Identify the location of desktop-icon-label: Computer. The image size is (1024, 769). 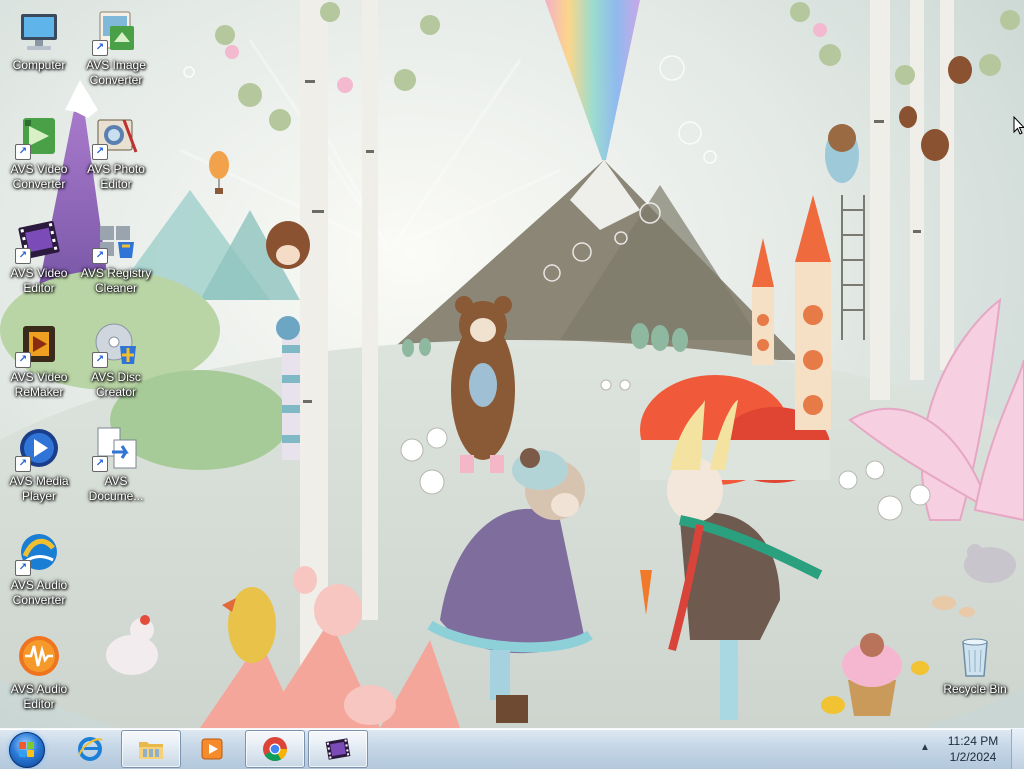
(39, 65).